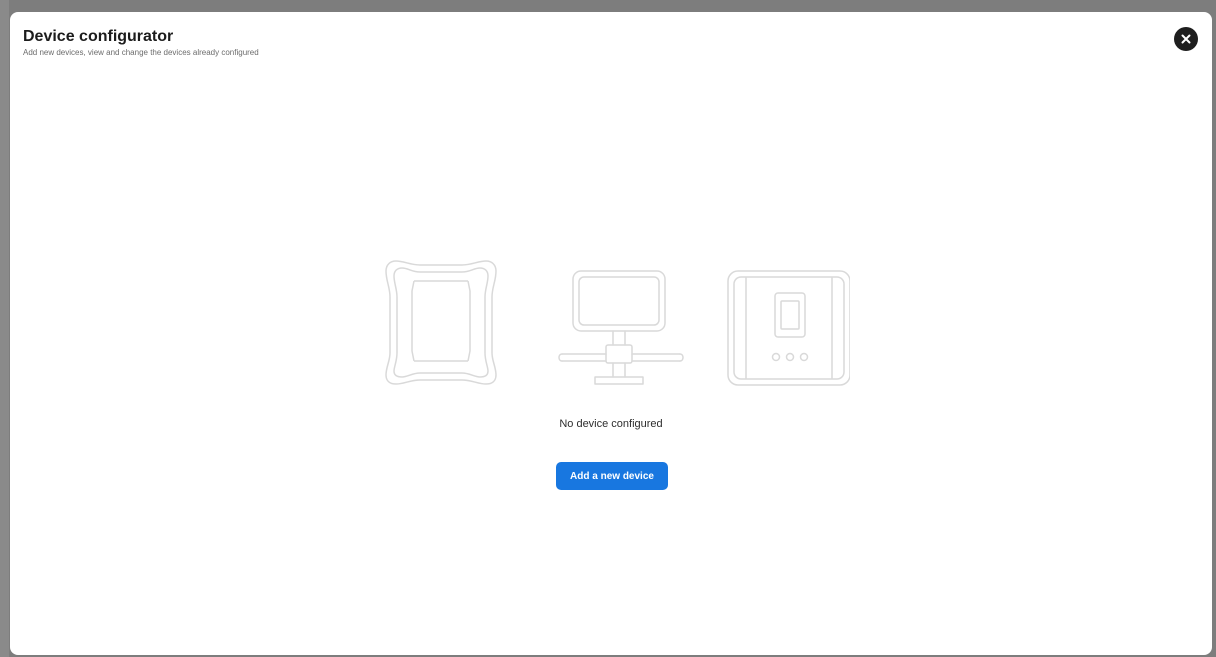  What do you see at coordinates (441, 322) in the screenshot?
I see `enclosure-device-icon` at bounding box center [441, 322].